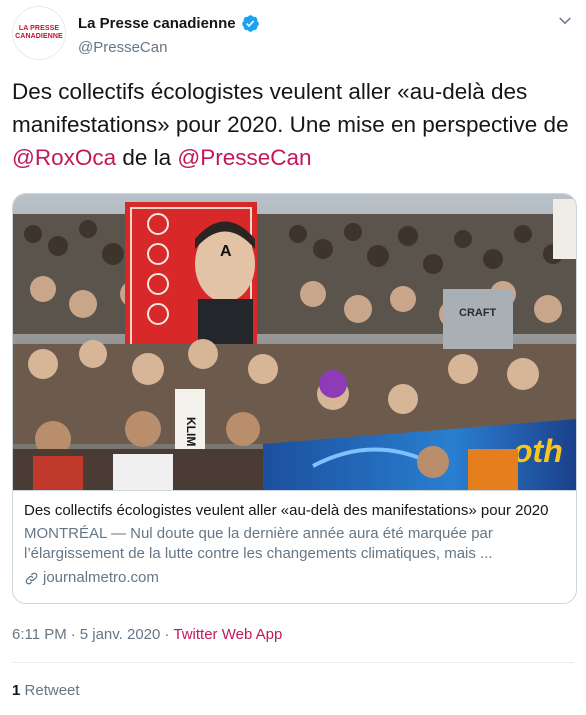 This screenshot has width=586, height=715. I want to click on tweet-meta: 6:11 PM · 5 janv. 2020 · Twitter Web App, so click(147, 634).